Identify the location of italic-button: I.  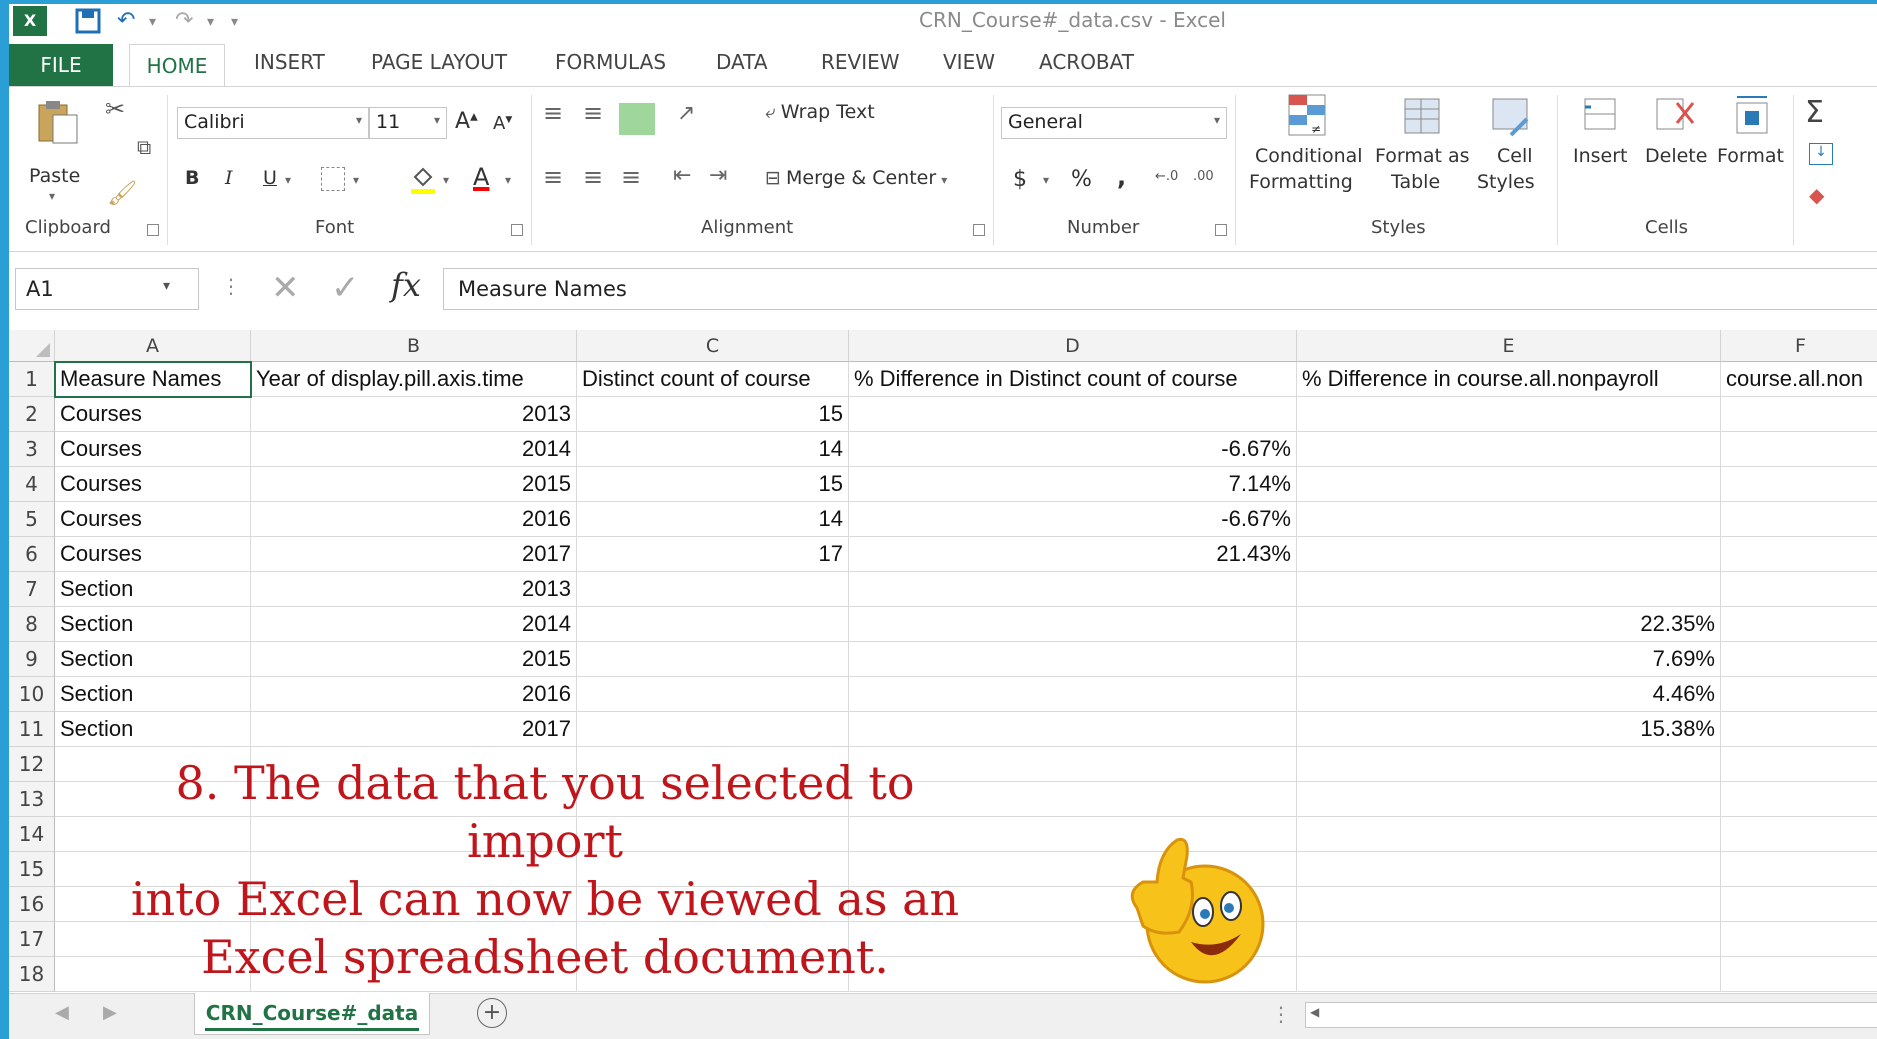
(229, 178).